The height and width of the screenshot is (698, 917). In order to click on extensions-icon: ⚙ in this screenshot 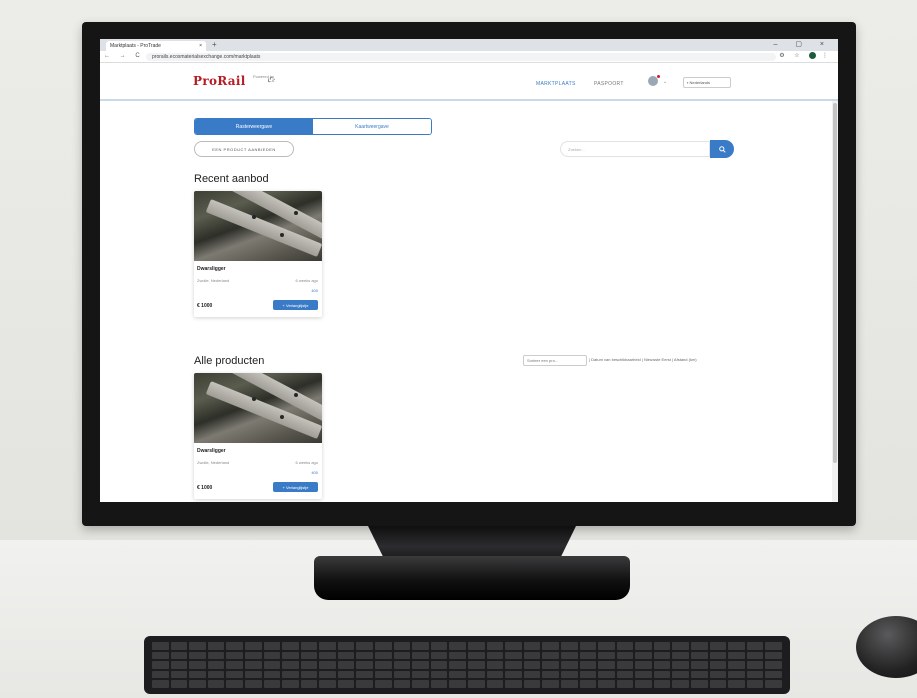, I will do `click(783, 56)`.